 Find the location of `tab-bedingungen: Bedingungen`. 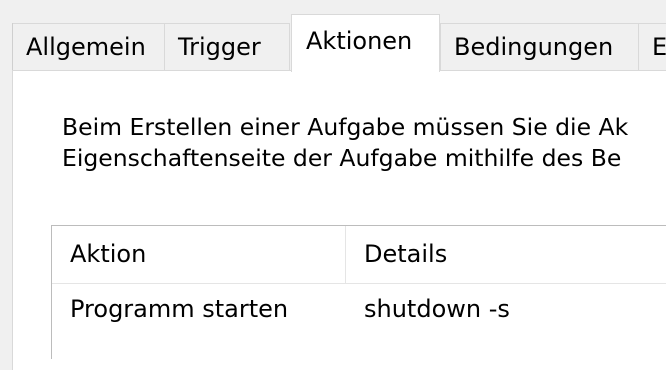

tab-bedingungen: Bedingungen is located at coordinates (539, 46).